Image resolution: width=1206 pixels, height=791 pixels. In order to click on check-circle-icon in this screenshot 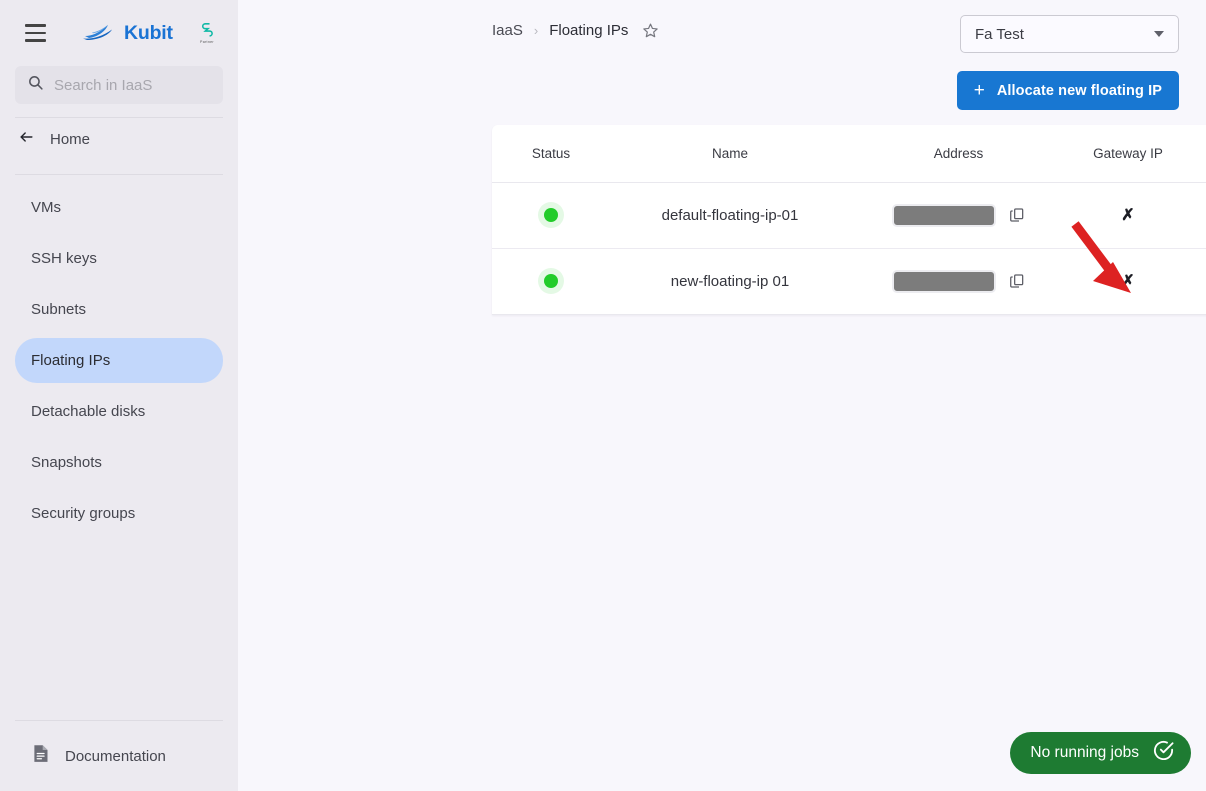, I will do `click(1163, 753)`.